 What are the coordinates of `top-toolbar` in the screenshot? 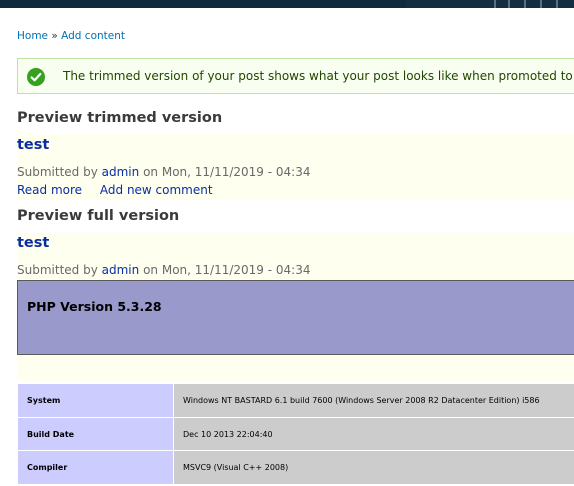 It's located at (287, 4).